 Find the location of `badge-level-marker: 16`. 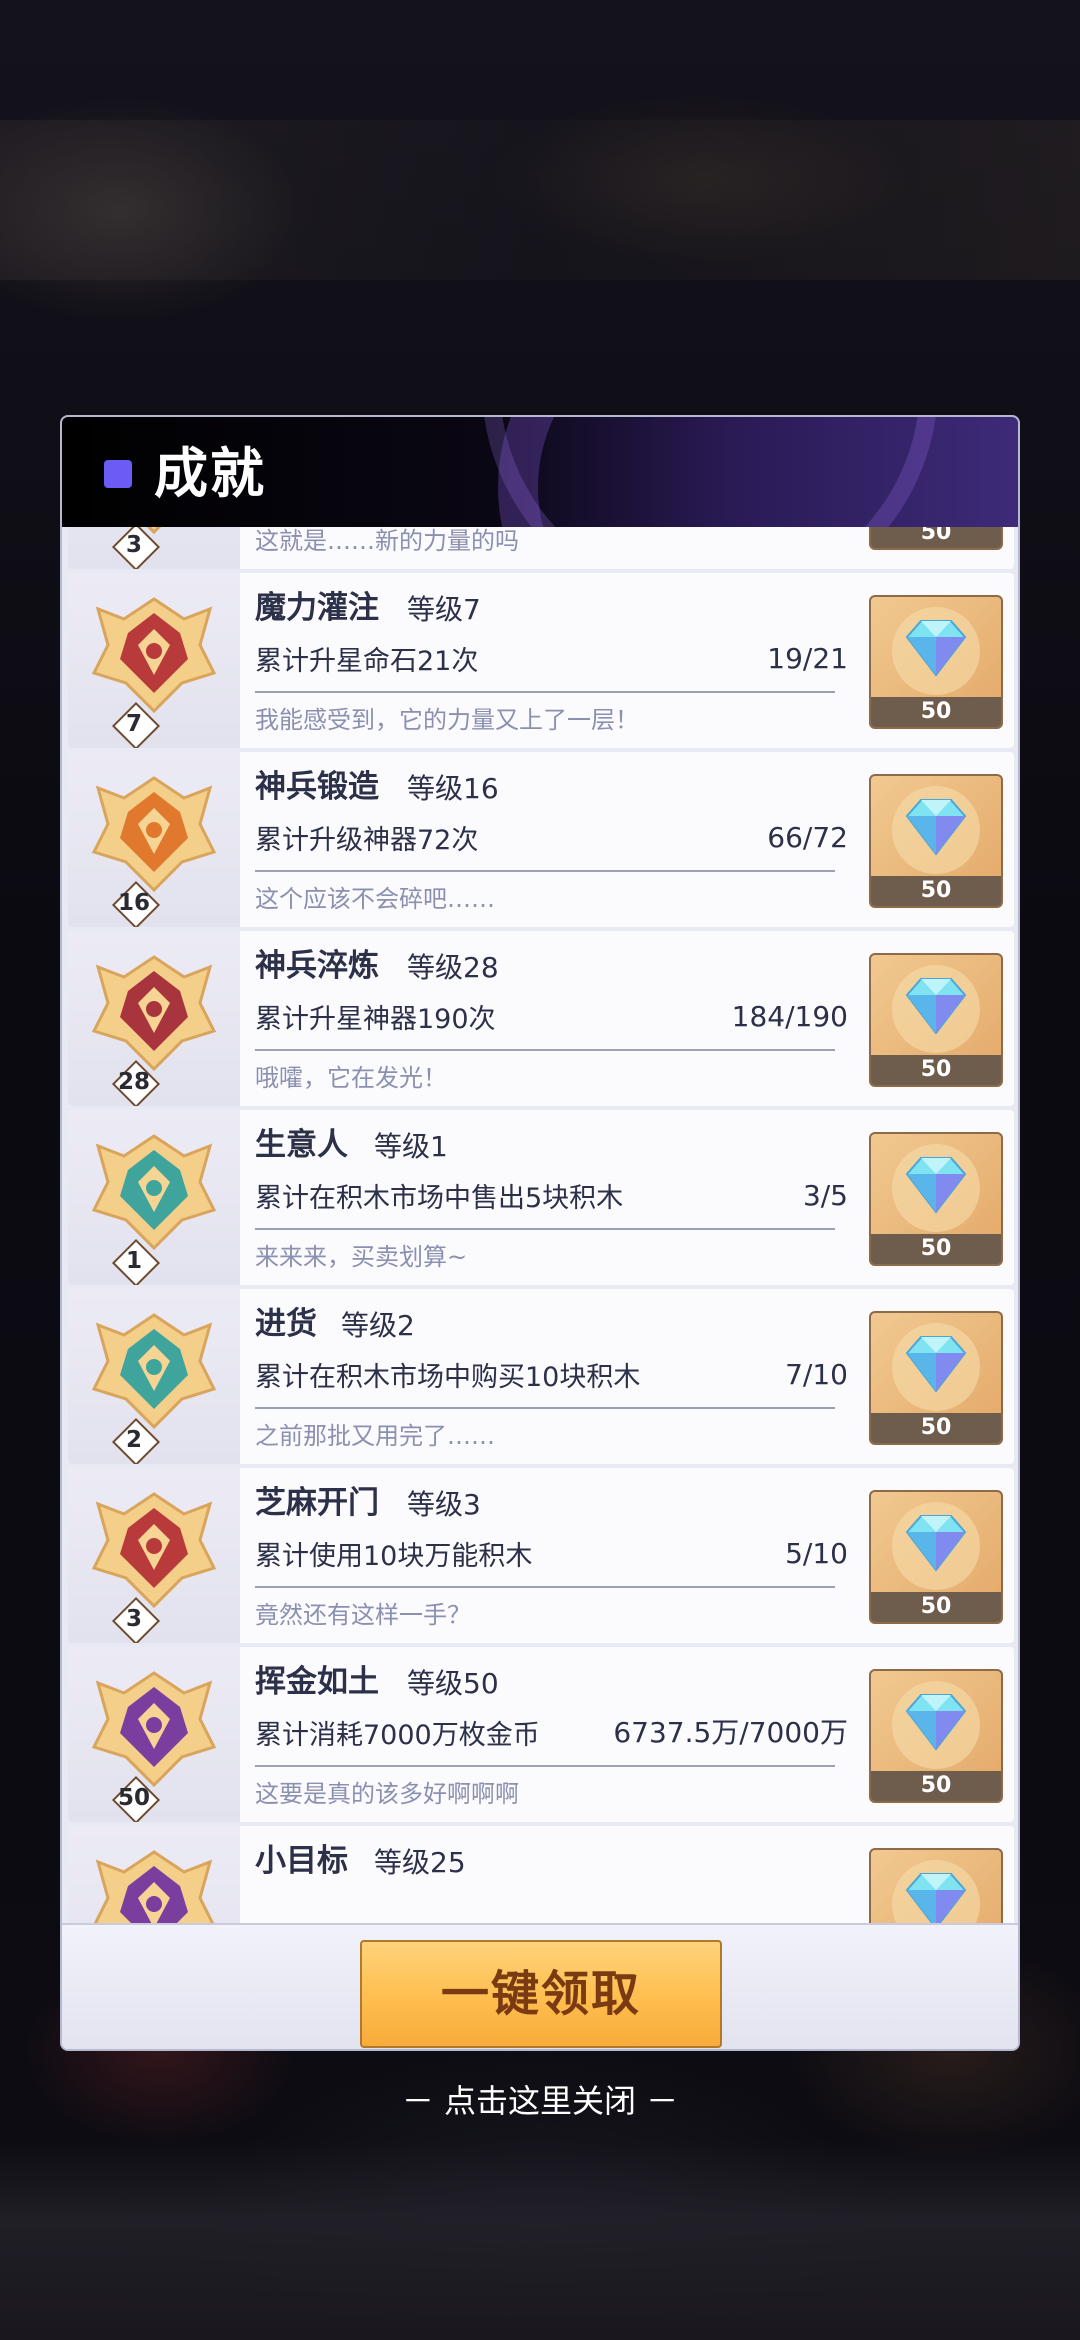

badge-level-marker: 16 is located at coordinates (136, 903).